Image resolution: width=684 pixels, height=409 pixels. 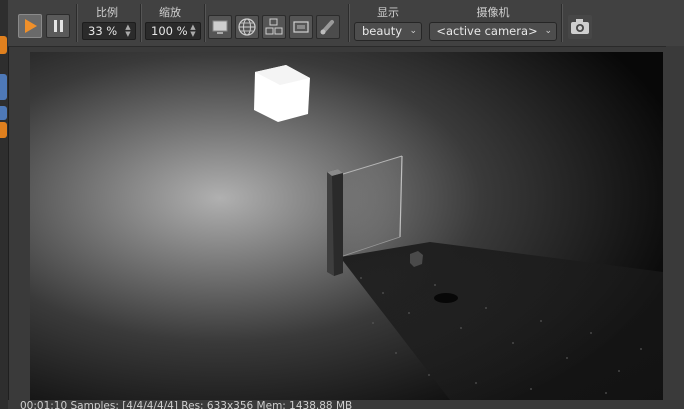 I want to click on camera-label: 摄像机, so click(x=493, y=12).